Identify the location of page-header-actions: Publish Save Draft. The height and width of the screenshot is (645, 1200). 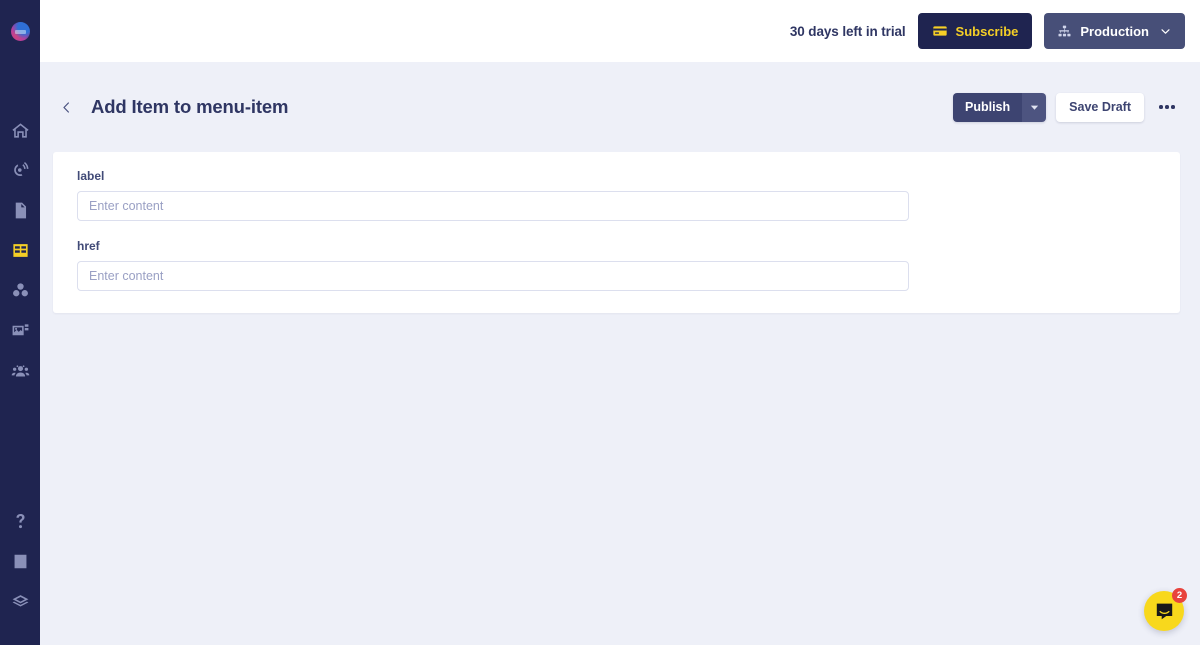
(1066, 107).